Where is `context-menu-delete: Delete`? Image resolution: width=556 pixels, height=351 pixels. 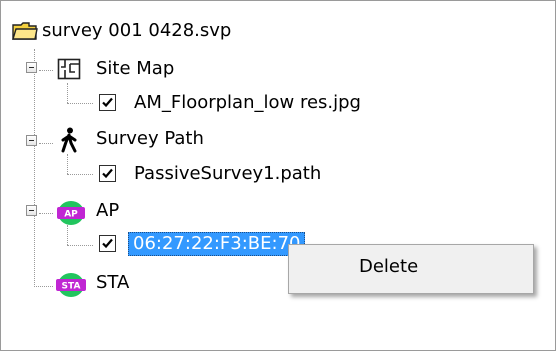
context-menu-delete: Delete is located at coordinates (411, 269).